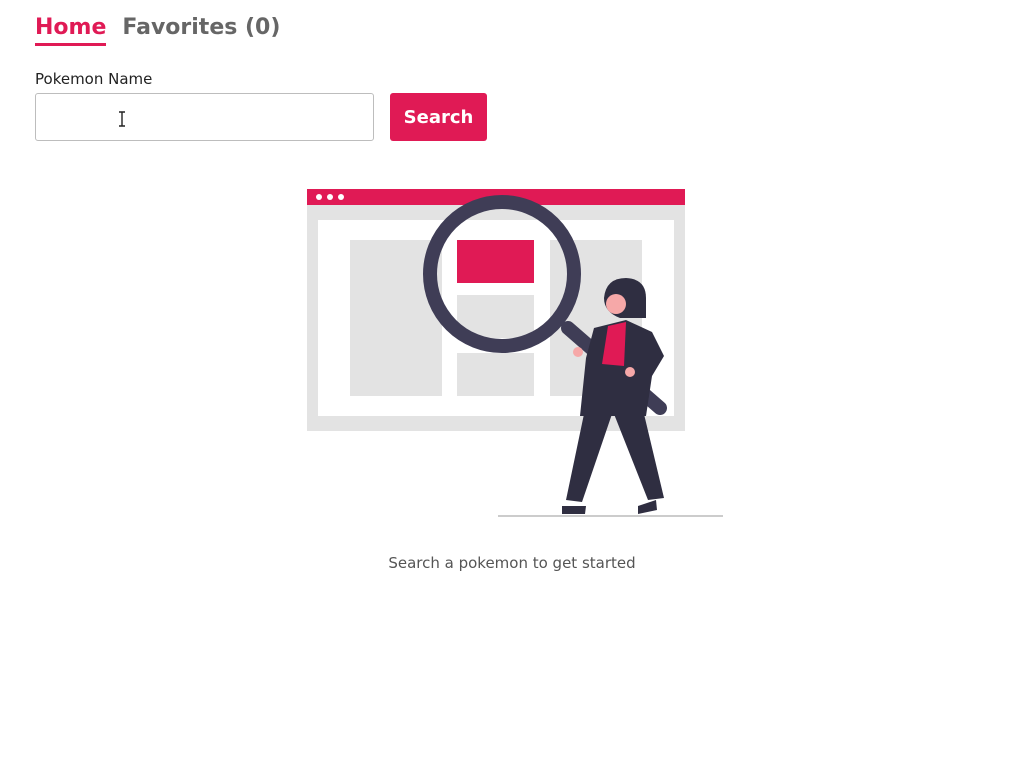  Describe the element at coordinates (122, 119) in the screenshot. I see `text-cursor-icon` at that location.